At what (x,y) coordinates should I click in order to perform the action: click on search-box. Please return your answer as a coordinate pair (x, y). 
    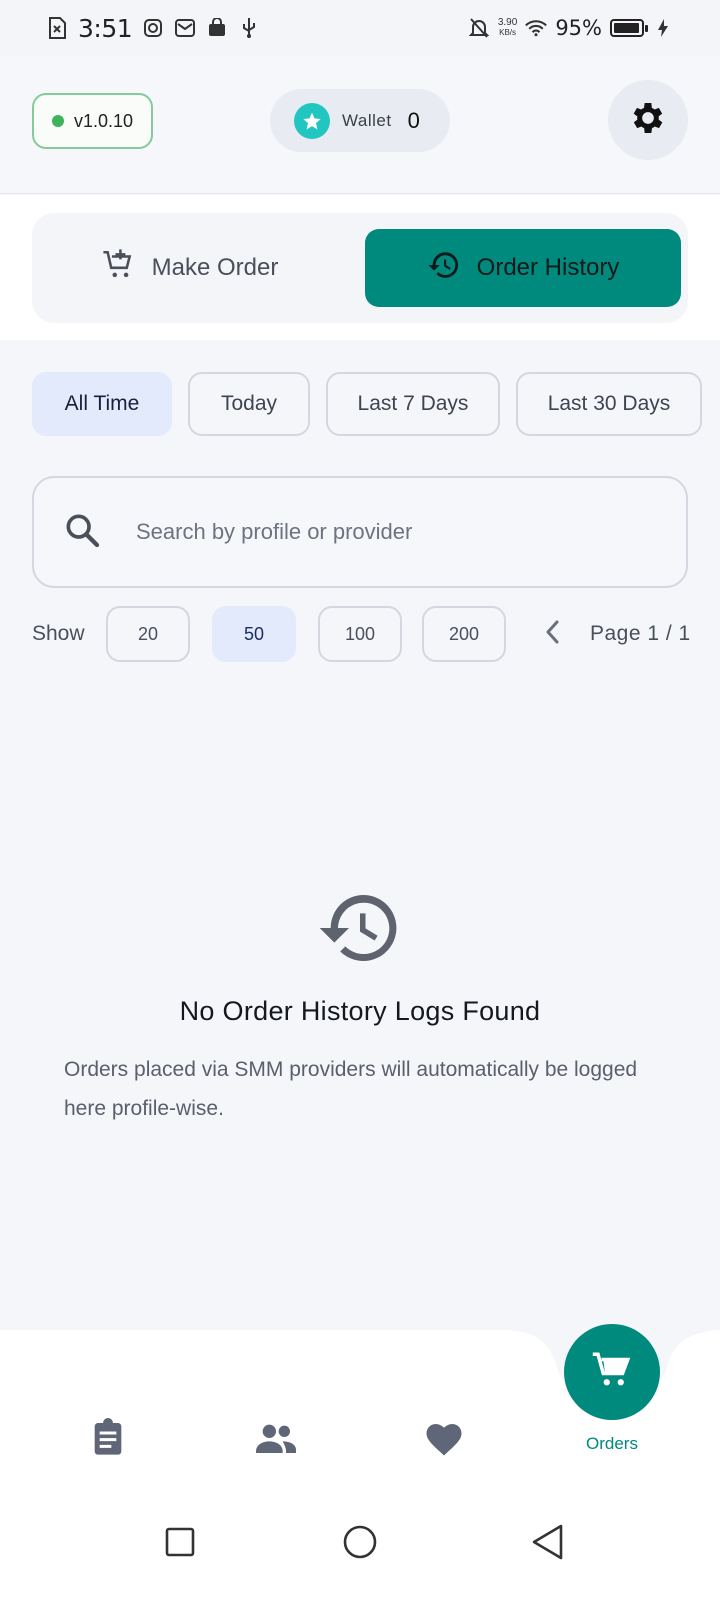
    Looking at the image, I should click on (360, 532).